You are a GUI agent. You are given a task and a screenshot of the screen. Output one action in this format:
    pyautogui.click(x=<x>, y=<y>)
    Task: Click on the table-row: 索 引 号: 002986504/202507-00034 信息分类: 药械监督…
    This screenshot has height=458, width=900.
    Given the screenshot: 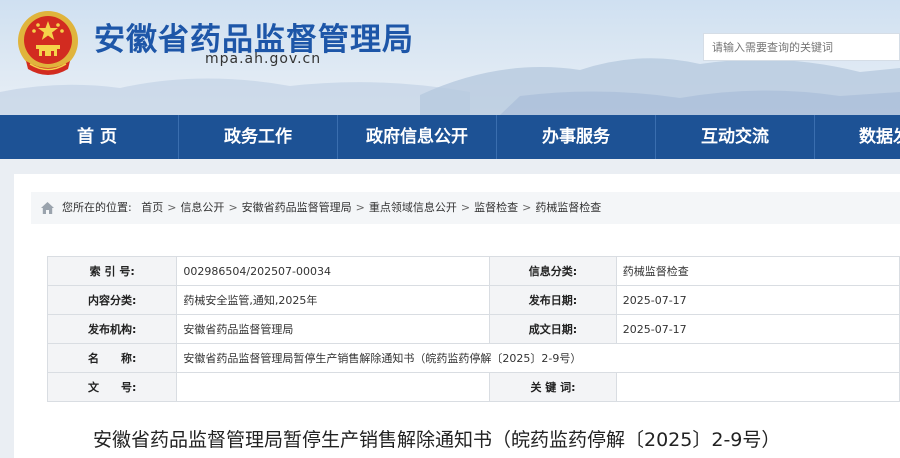 What is the action you would take?
    pyautogui.click(x=473, y=271)
    